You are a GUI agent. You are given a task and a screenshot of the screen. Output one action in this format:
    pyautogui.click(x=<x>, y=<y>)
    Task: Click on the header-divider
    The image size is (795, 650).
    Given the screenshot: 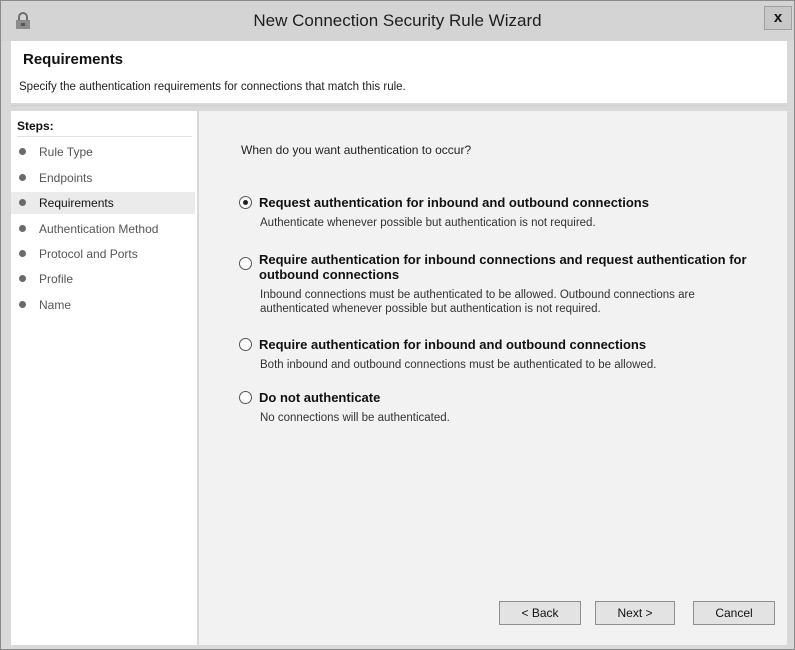 What is the action you would take?
    pyautogui.click(x=399, y=105)
    